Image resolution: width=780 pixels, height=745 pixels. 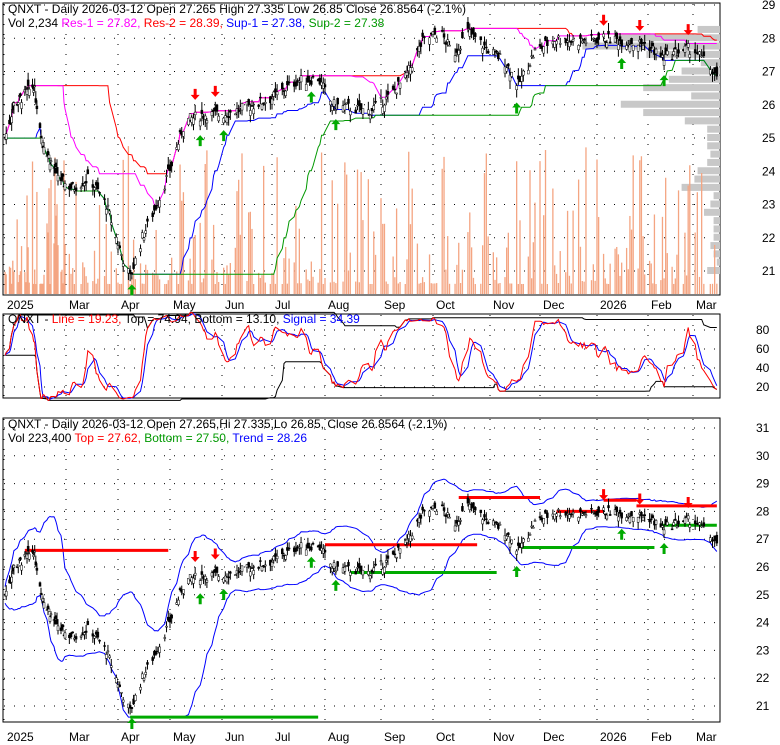 I want to click on y-tick-label: 20, so click(x=763, y=387).